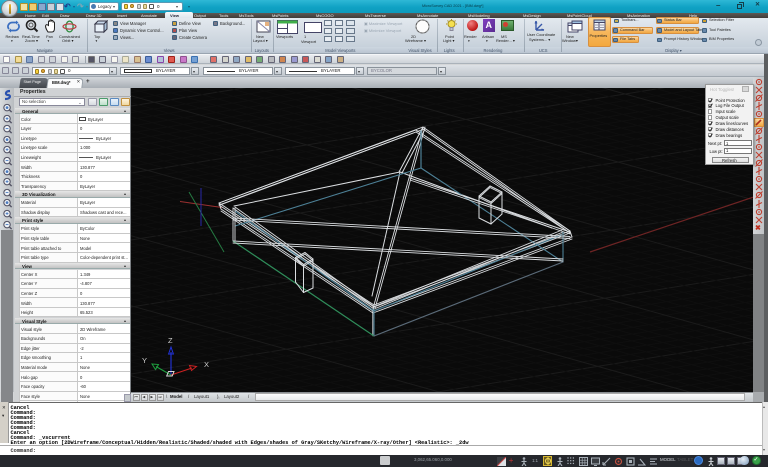 This screenshot has height=467, width=768. Describe the element at coordinates (144, 360) in the screenshot. I see `svg-text: Y` at that location.